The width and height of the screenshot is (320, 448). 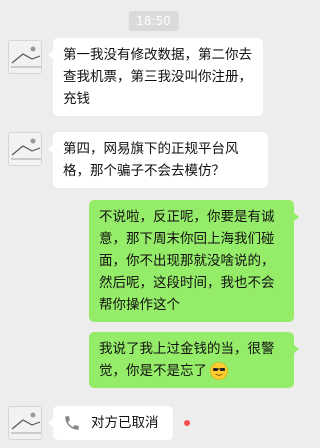 I want to click on call-record-bubble: 对方已取消, so click(x=110, y=423).